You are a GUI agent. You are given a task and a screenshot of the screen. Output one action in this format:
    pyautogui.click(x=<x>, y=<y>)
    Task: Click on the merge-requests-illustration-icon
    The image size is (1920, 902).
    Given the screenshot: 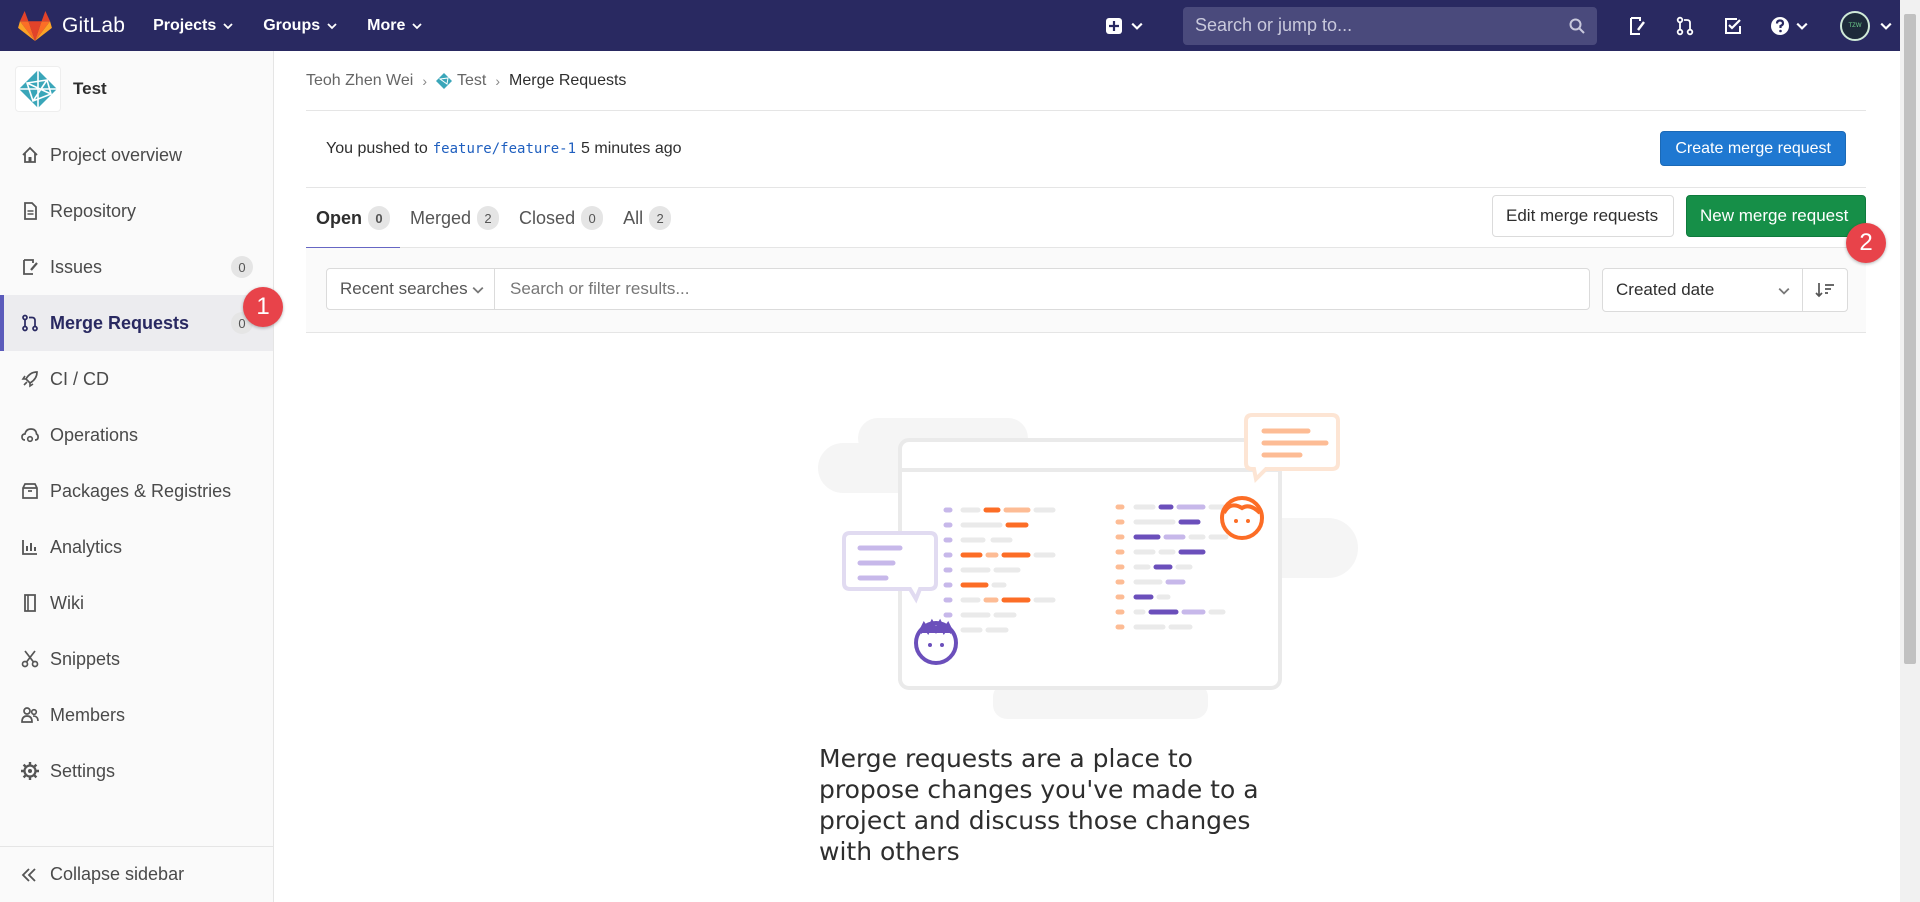 What is the action you would take?
    pyautogui.click(x=1088, y=566)
    